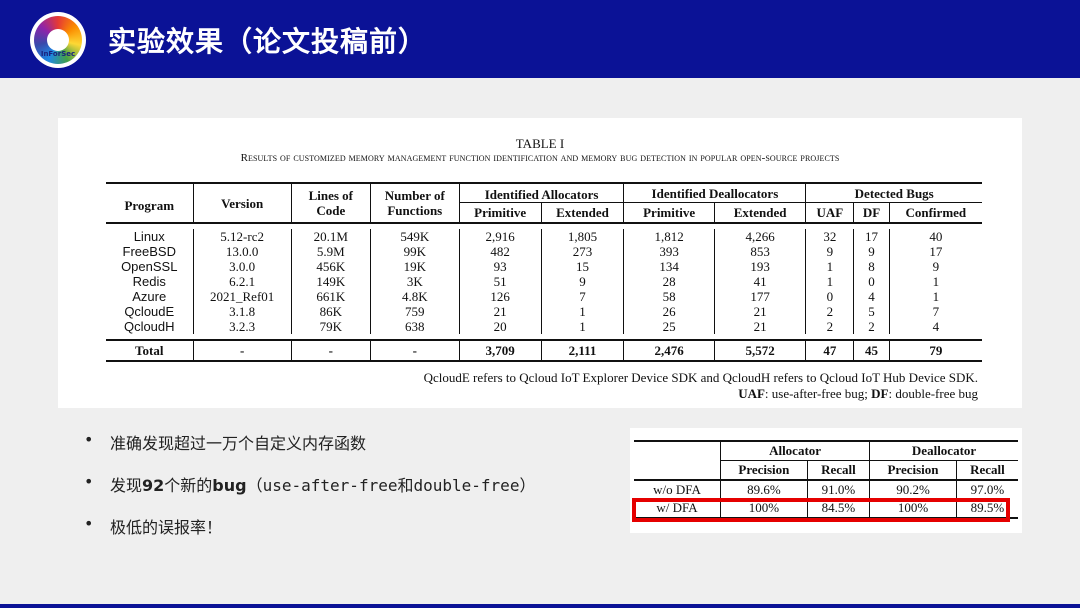 Image resolution: width=1080 pixels, height=608 pixels. What do you see at coordinates (826, 489) in the screenshot?
I see `table-row: w/o DFA 89.6% 91.0% 90.2% 97.0%` at bounding box center [826, 489].